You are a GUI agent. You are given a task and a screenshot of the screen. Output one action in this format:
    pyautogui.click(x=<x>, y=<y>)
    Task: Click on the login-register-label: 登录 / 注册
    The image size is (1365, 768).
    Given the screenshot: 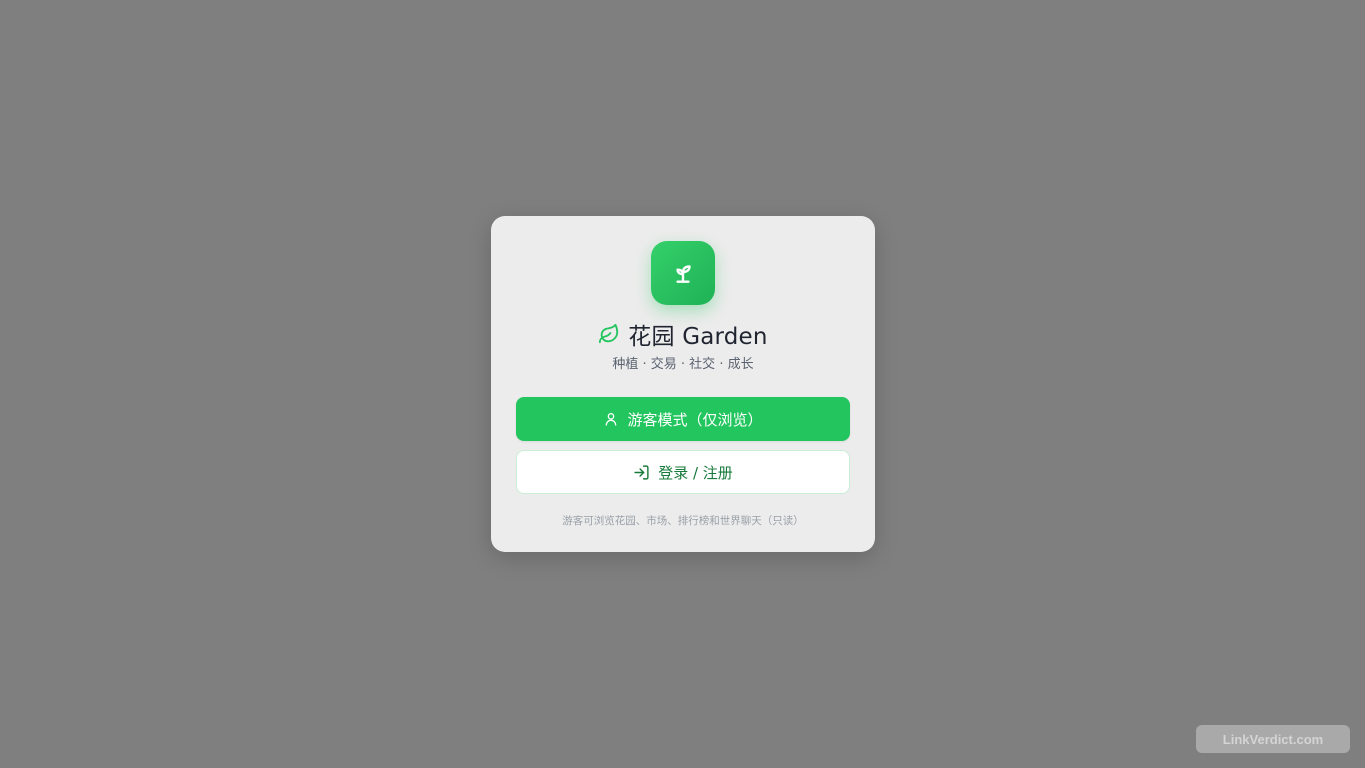 What is the action you would take?
    pyautogui.click(x=695, y=472)
    